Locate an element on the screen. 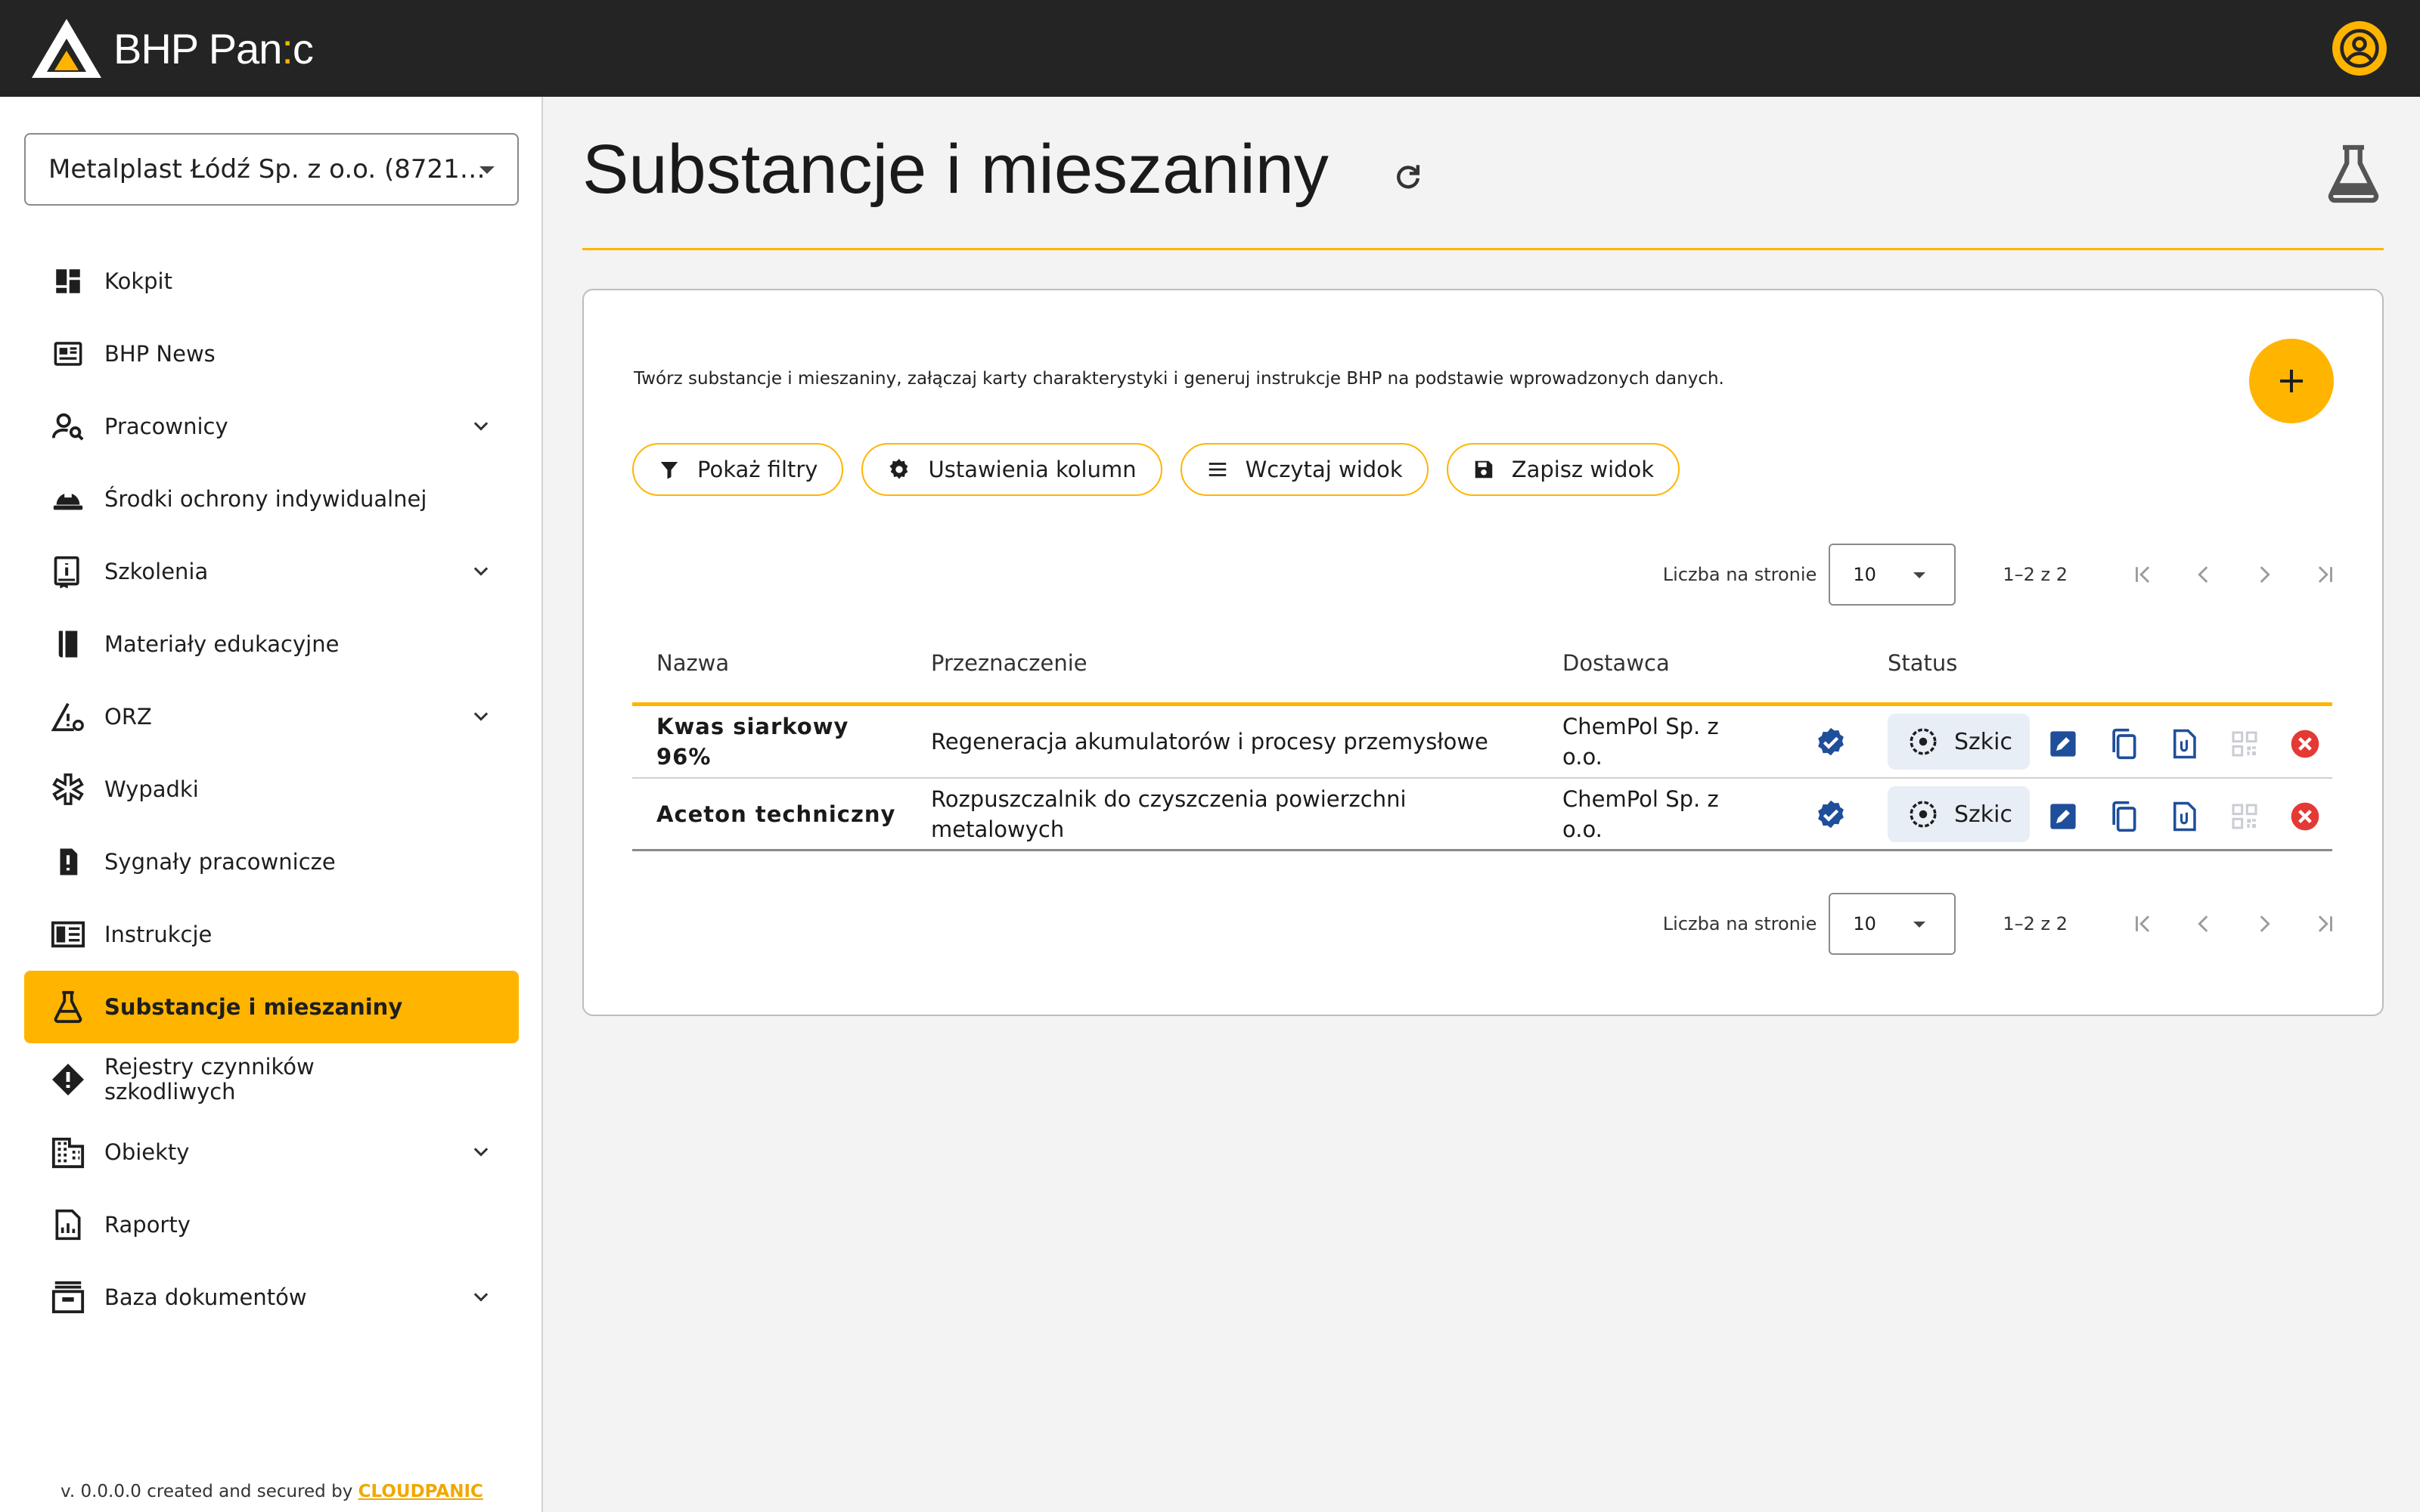 The image size is (2420, 1512). training-book-icon is located at coordinates (68, 571).